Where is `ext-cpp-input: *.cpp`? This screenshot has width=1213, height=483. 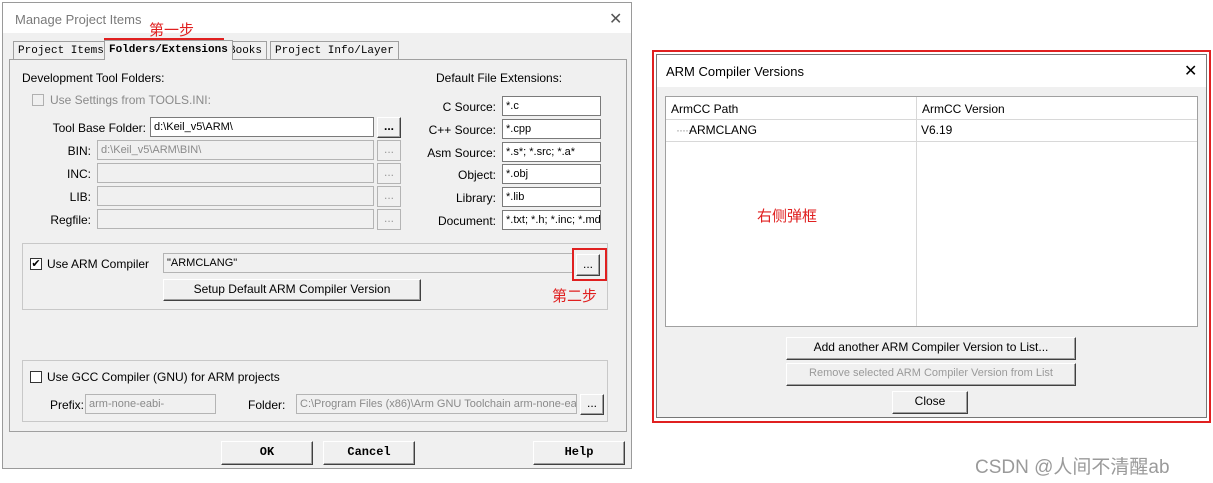 ext-cpp-input: *.cpp is located at coordinates (551, 129).